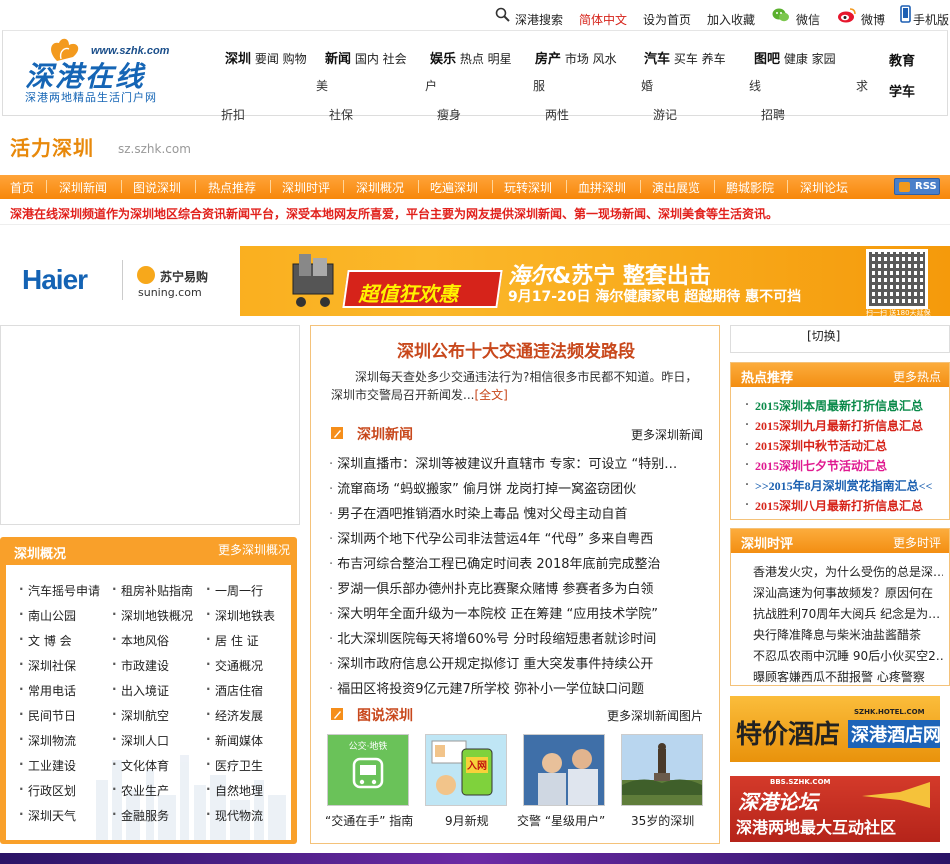 The height and width of the screenshot is (864, 950). Describe the element at coordinates (366, 57) in the screenshot. I see `nav-group-news: 新闻 国内 社会` at that location.